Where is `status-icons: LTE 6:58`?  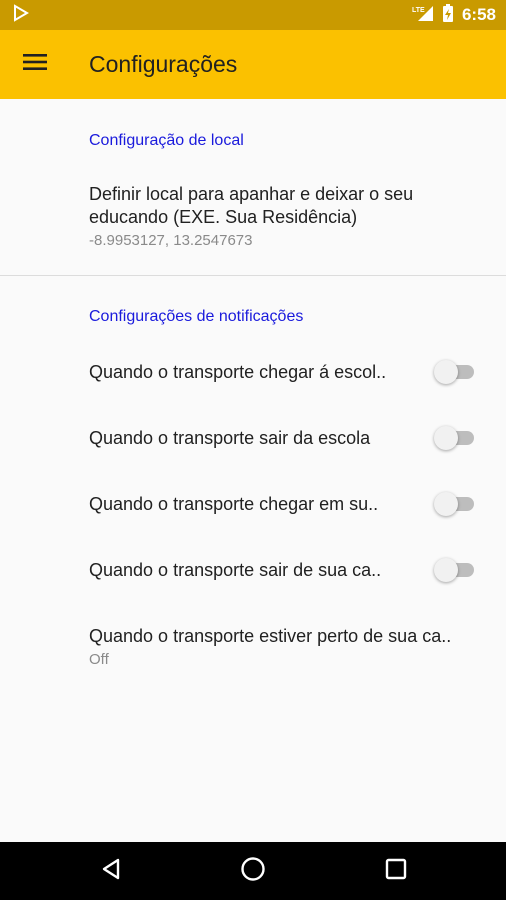
status-icons: LTE 6:58 is located at coordinates (454, 15).